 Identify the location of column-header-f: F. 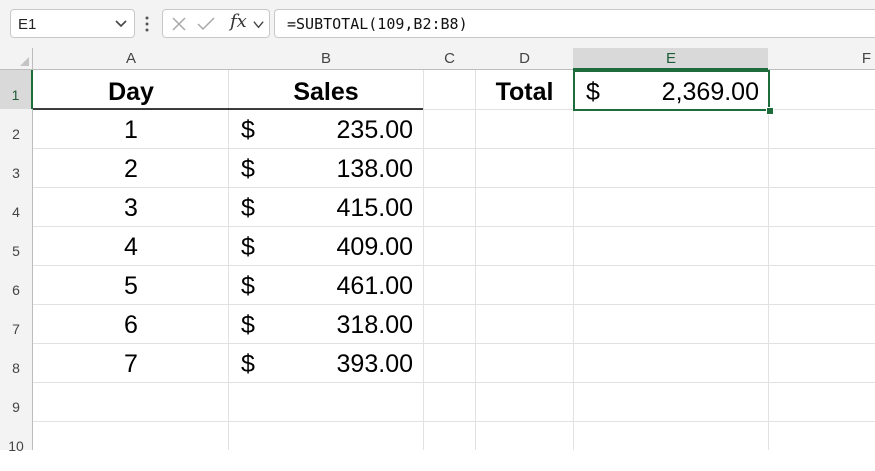
(821, 59).